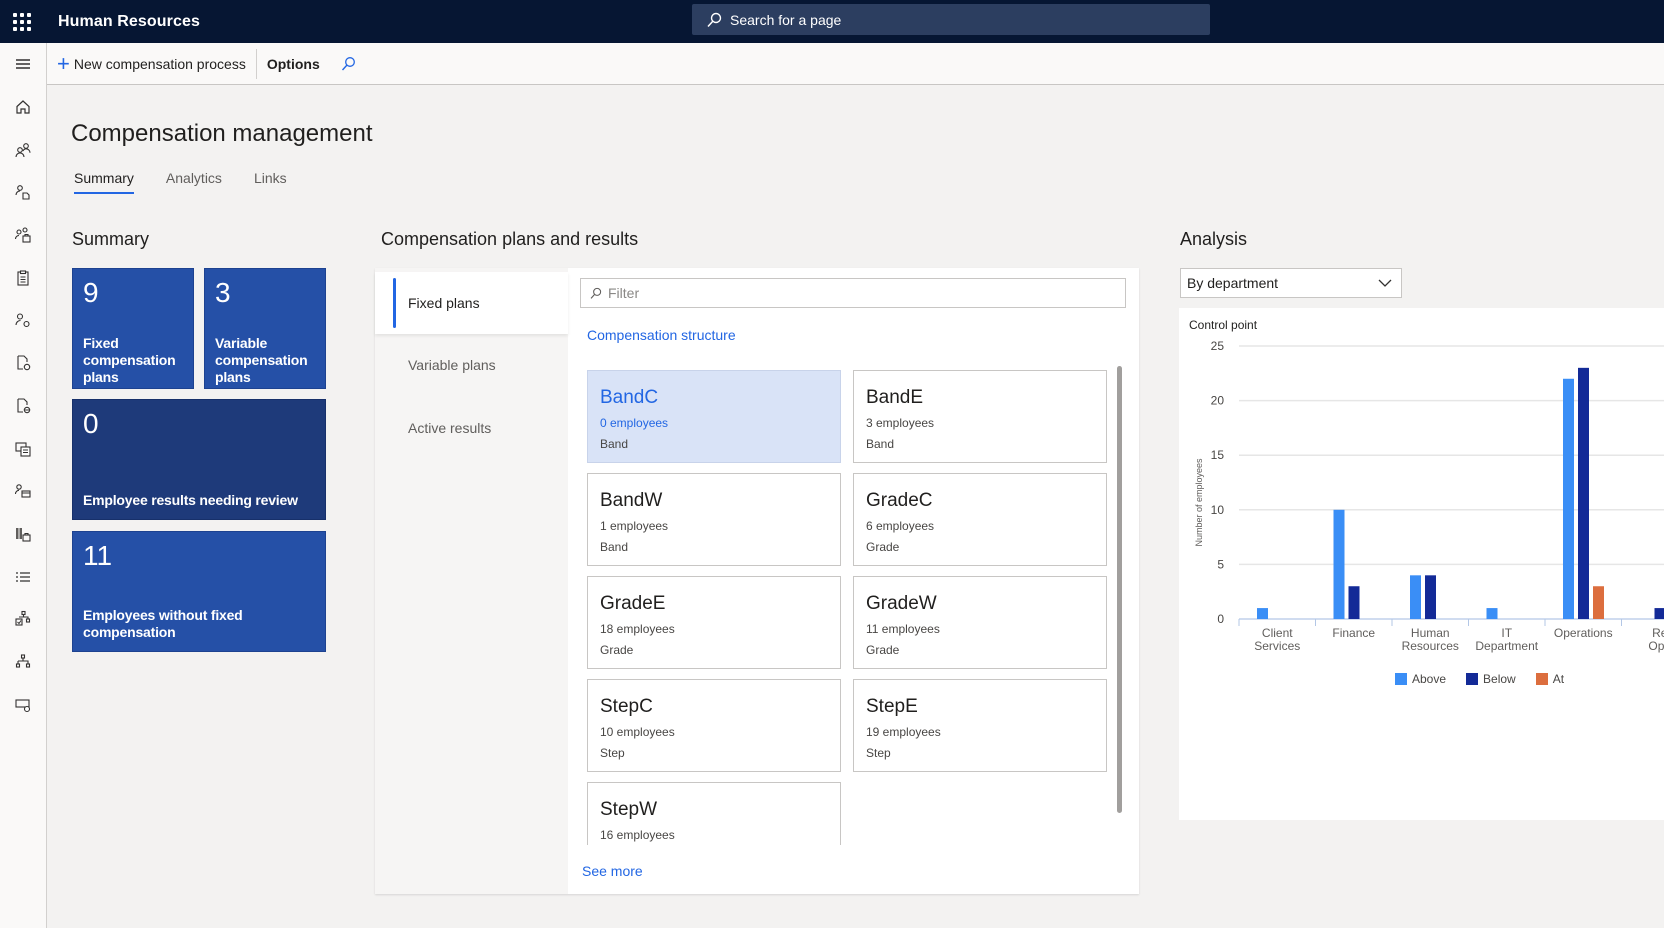  I want to click on plan-card: StepE 19 employees Step, so click(980, 725).